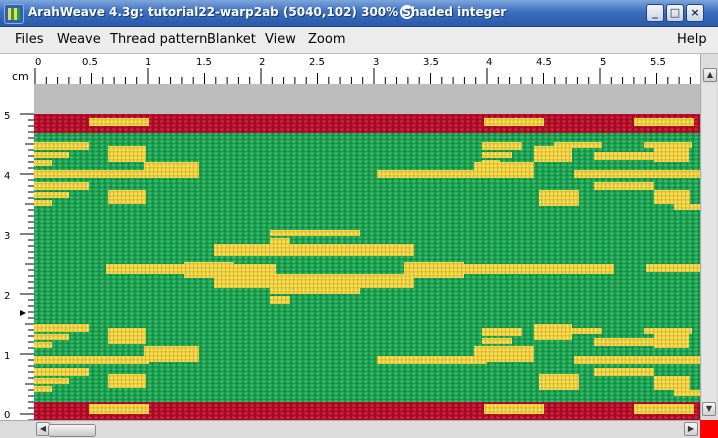  I want to click on ruler-y-label: 2, so click(7, 296).